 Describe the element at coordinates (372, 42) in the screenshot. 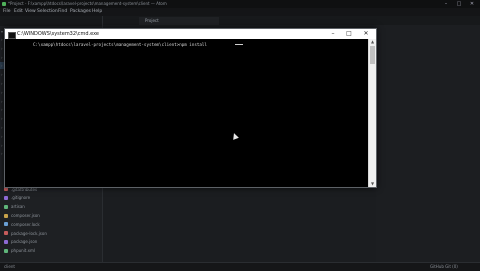

I see `scroll-up-icon: ▲` at that location.